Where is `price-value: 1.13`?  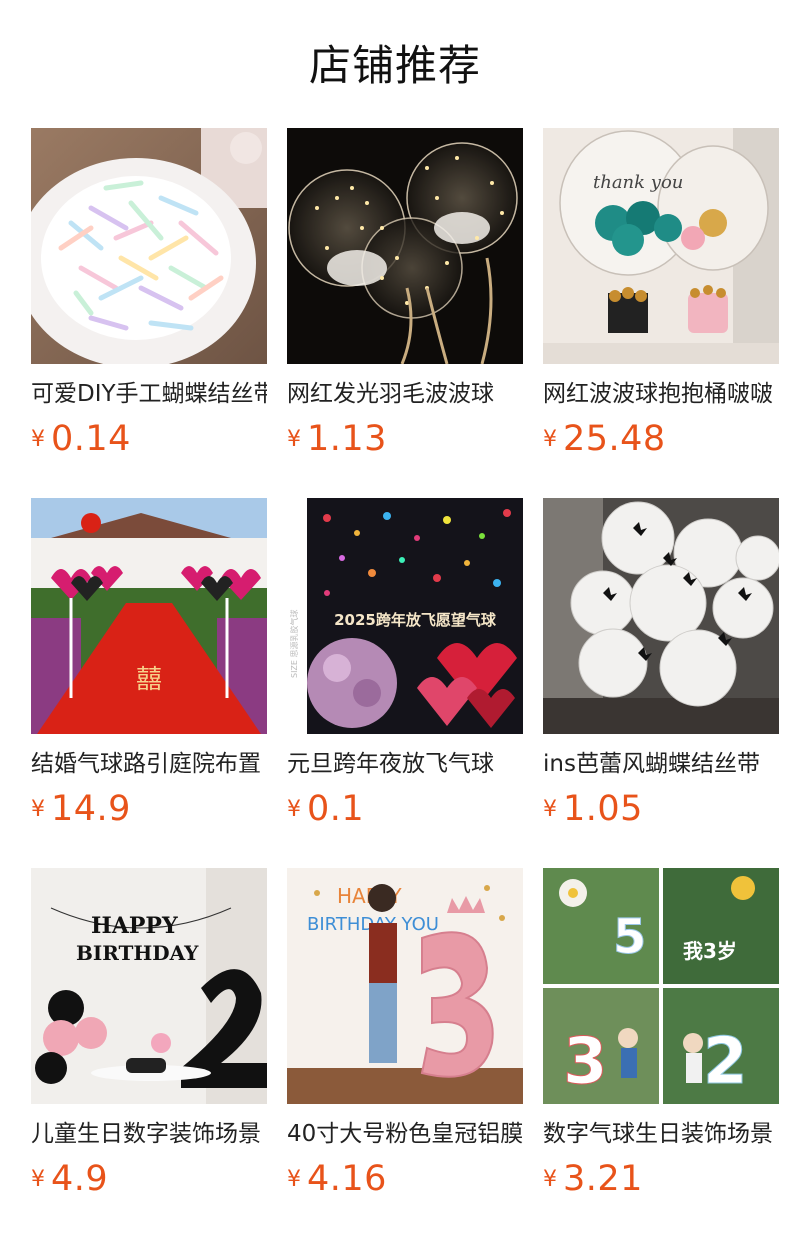 price-value: 1.13 is located at coordinates (347, 439).